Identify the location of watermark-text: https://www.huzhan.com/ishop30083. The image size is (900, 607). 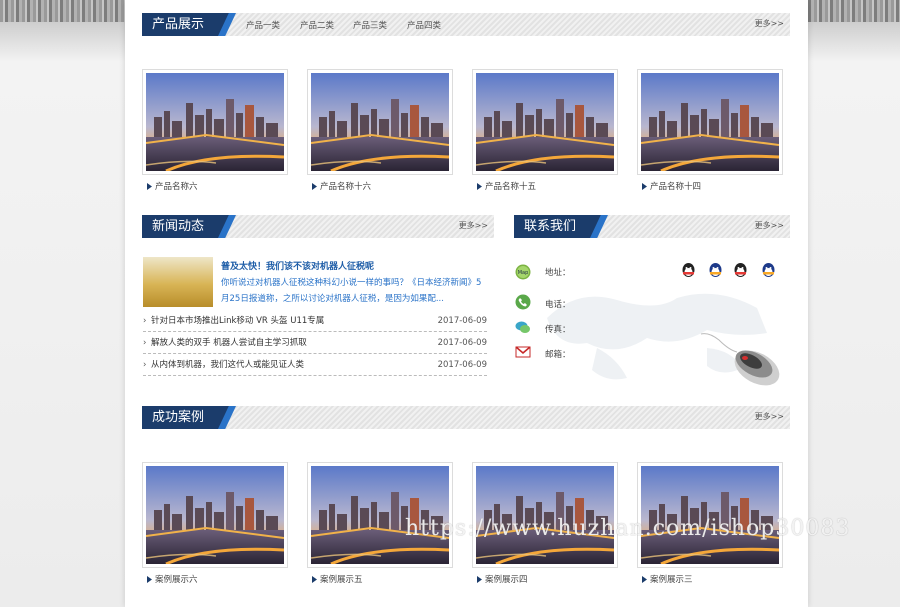
(628, 528).